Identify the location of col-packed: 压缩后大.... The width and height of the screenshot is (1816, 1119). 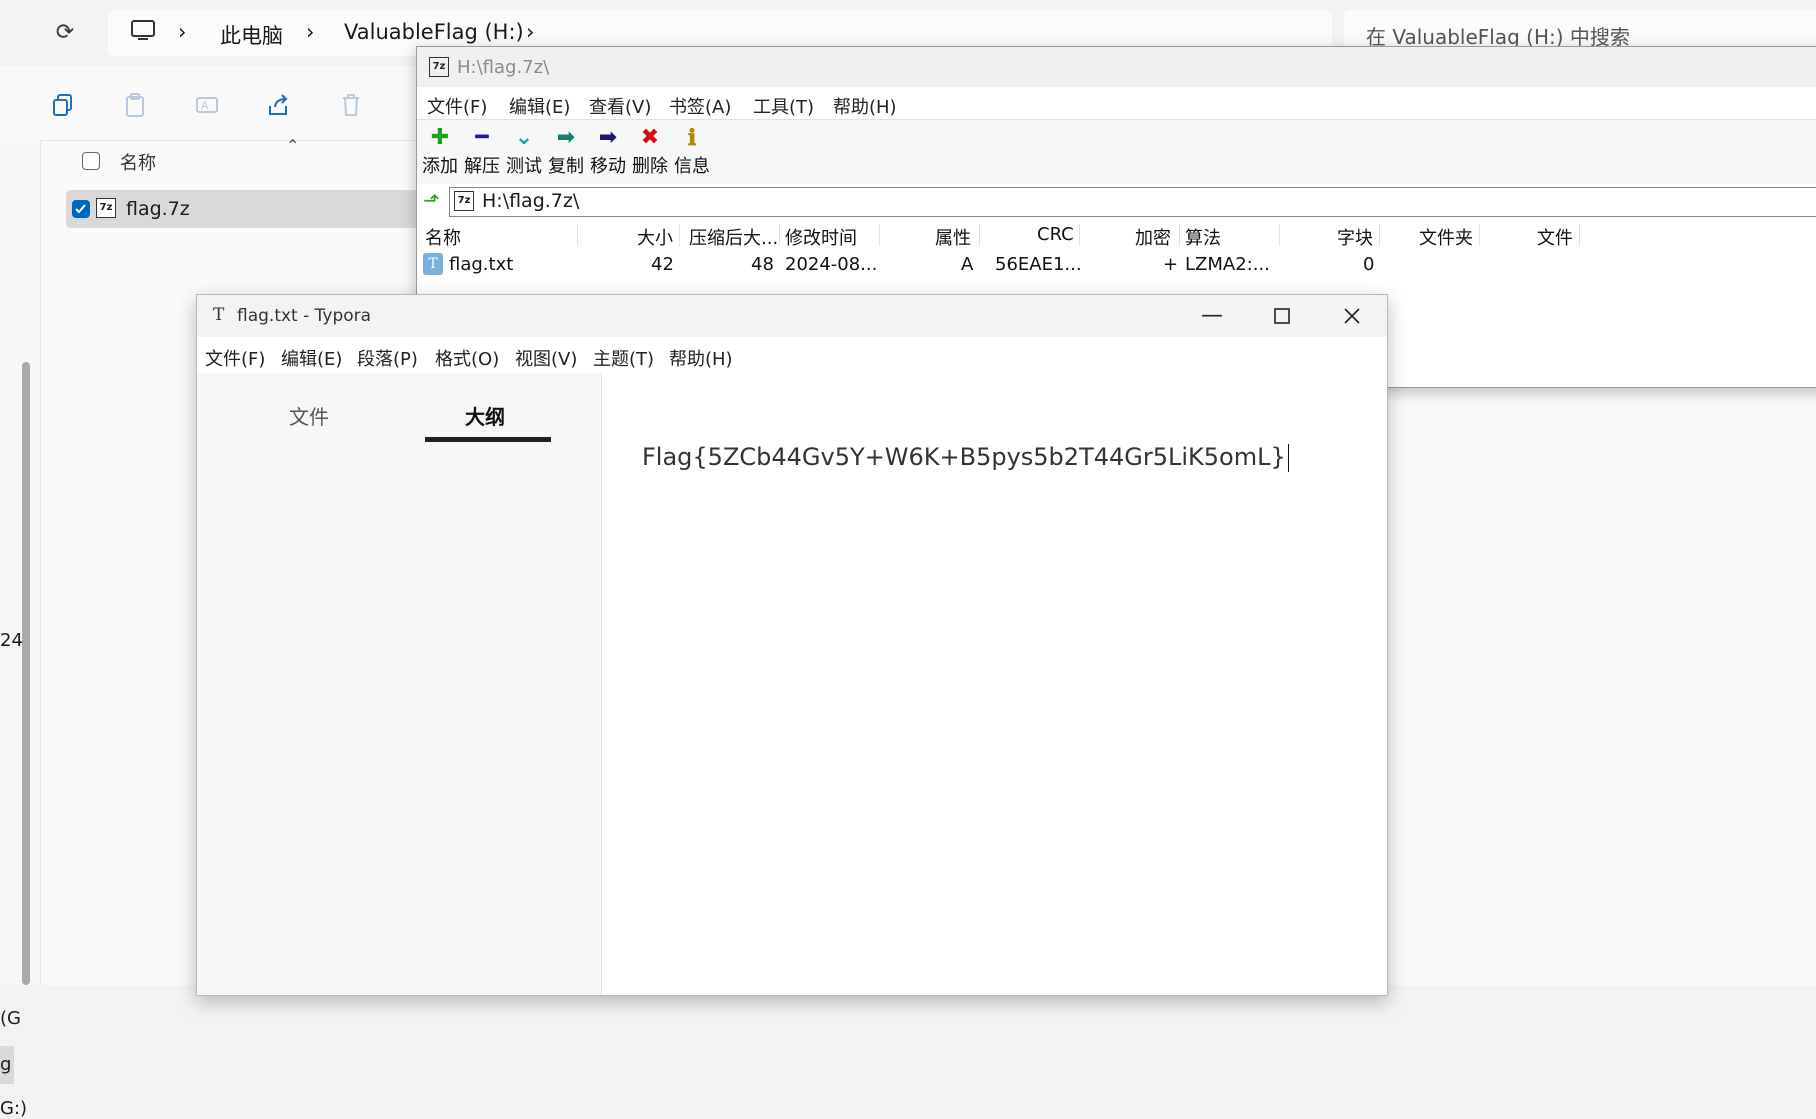
(733, 237).